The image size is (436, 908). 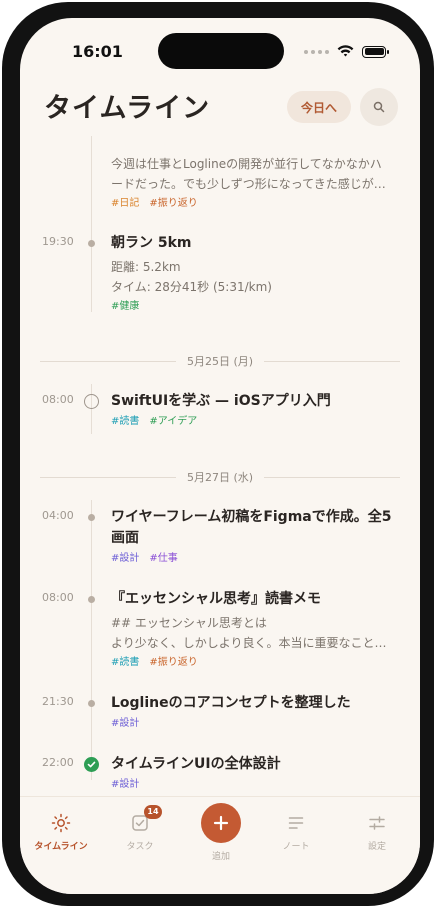 I want to click on sliders-icon, so click(x=377, y=823).